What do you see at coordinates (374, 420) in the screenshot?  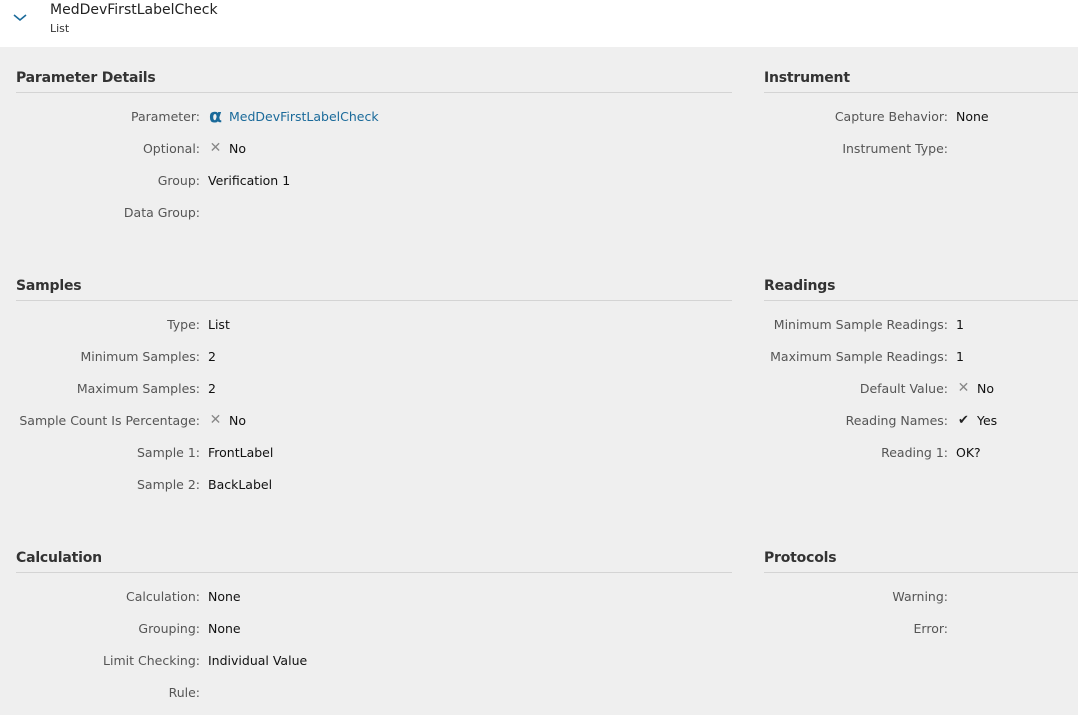 I see `field-row: Sample Count Is Percentage: ✕ No` at bounding box center [374, 420].